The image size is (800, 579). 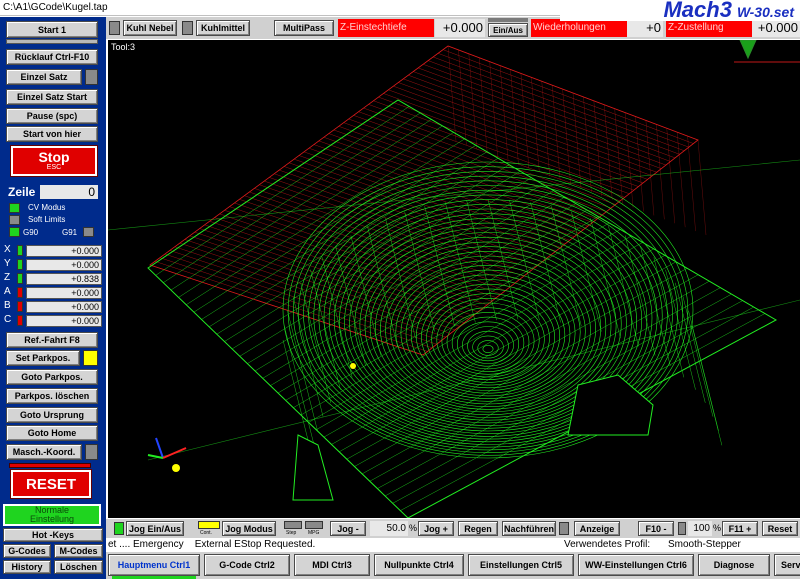 What do you see at coordinates (90, 358) in the screenshot?
I see `parkpos-led` at bounding box center [90, 358].